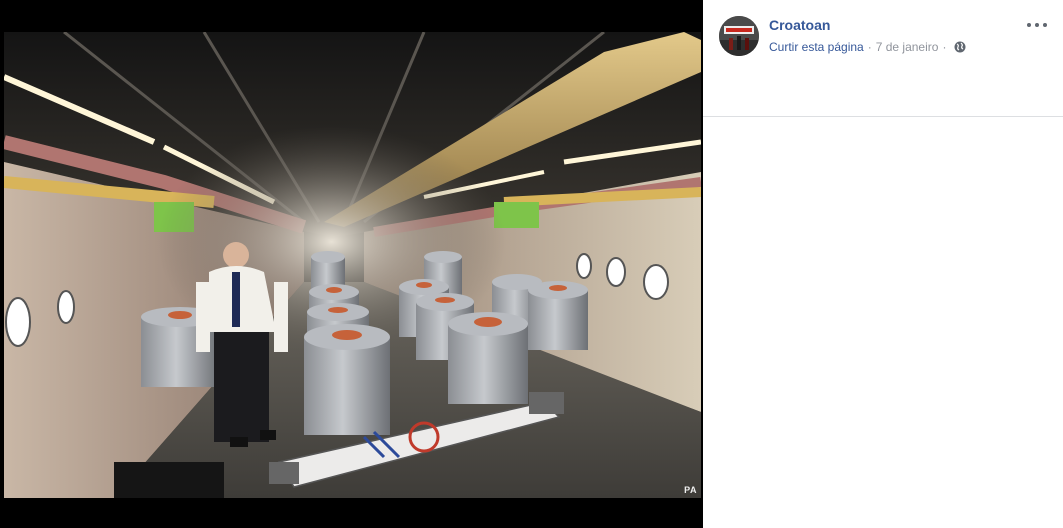 This screenshot has width=1063, height=528. What do you see at coordinates (907, 47) in the screenshot?
I see `post-date: 7 de janeiro` at bounding box center [907, 47].